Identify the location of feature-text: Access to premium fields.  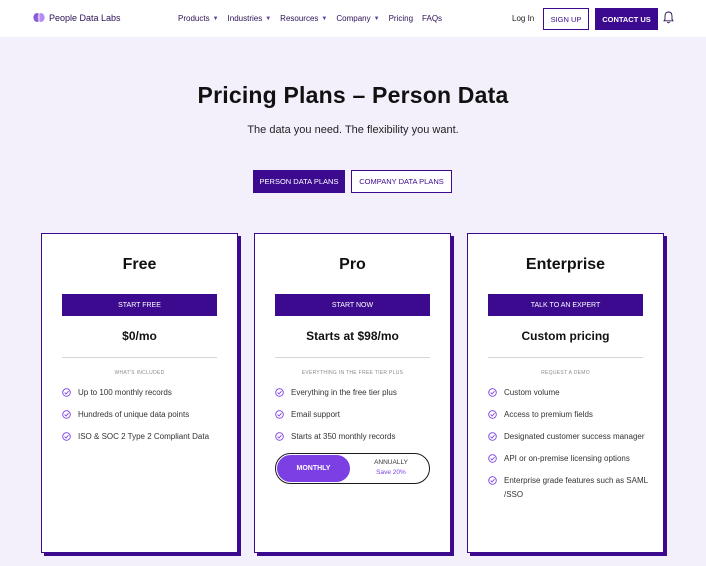
(548, 414).